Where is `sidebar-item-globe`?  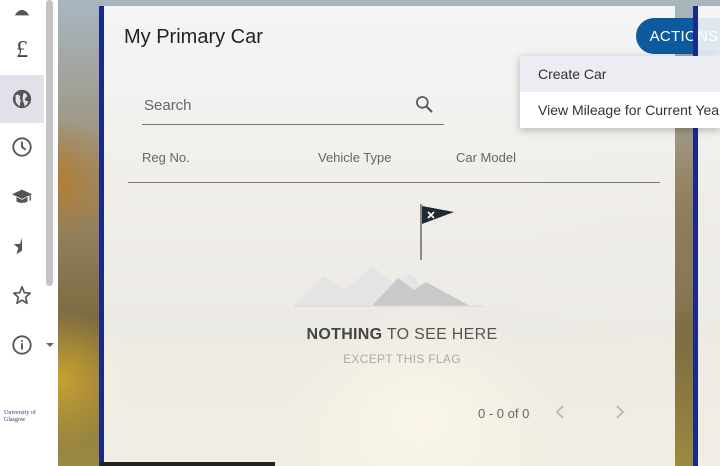
sidebar-item-globe is located at coordinates (22, 99).